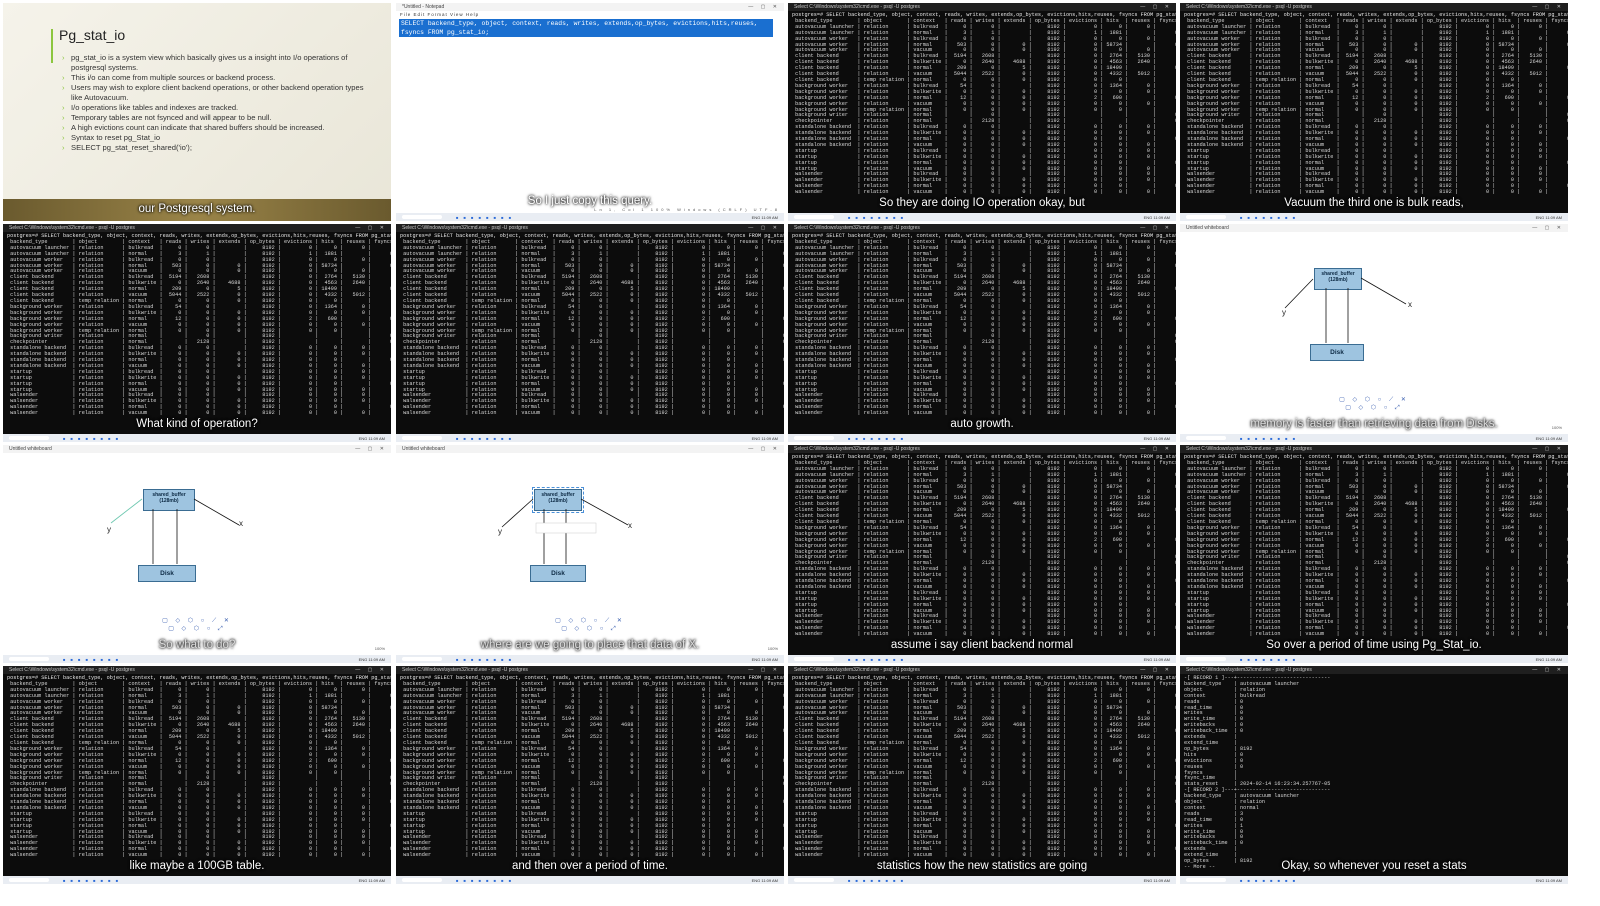 This screenshot has height=906, width=1600. I want to click on caption: So they are doing IO operation okay, but, so click(982, 203).